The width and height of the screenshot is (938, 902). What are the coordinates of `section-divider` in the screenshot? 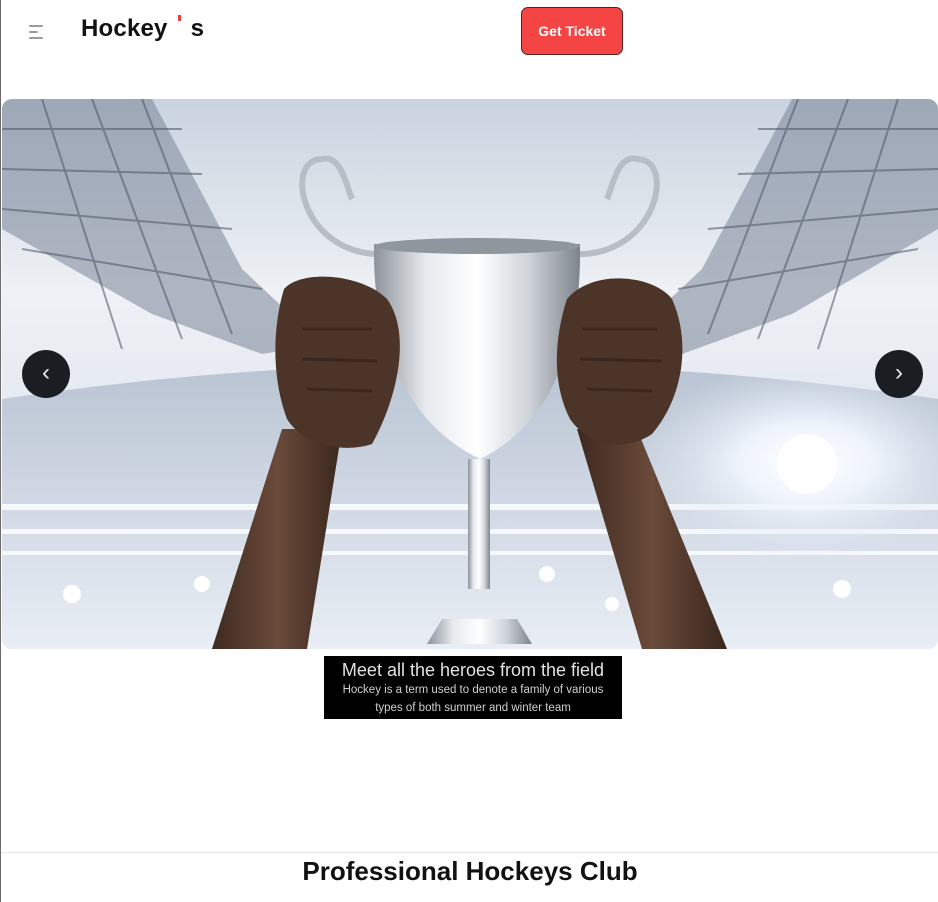 It's located at (469, 852).